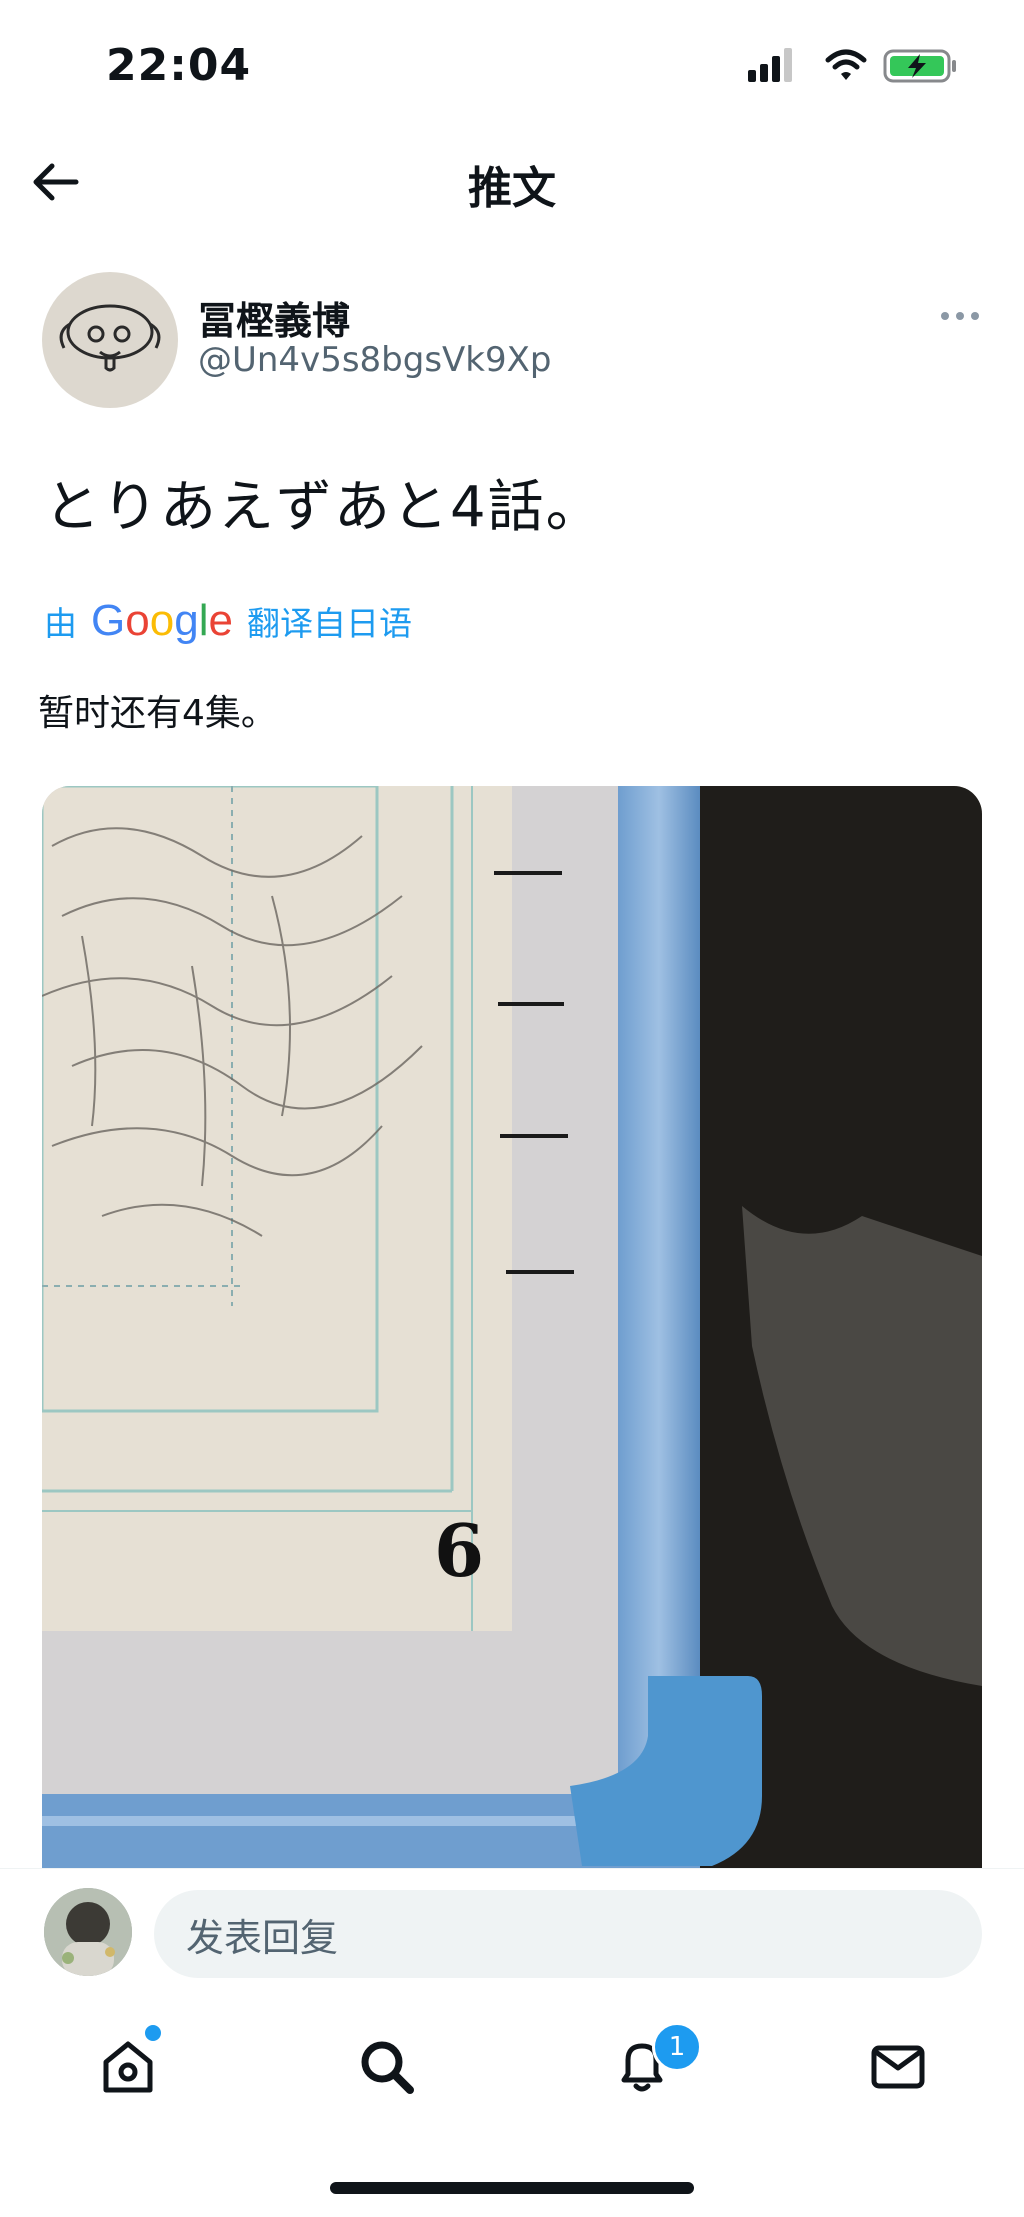 The width and height of the screenshot is (1024, 2217). I want to click on translation-attribution: 由 Google 翻译自日语, so click(228, 621).